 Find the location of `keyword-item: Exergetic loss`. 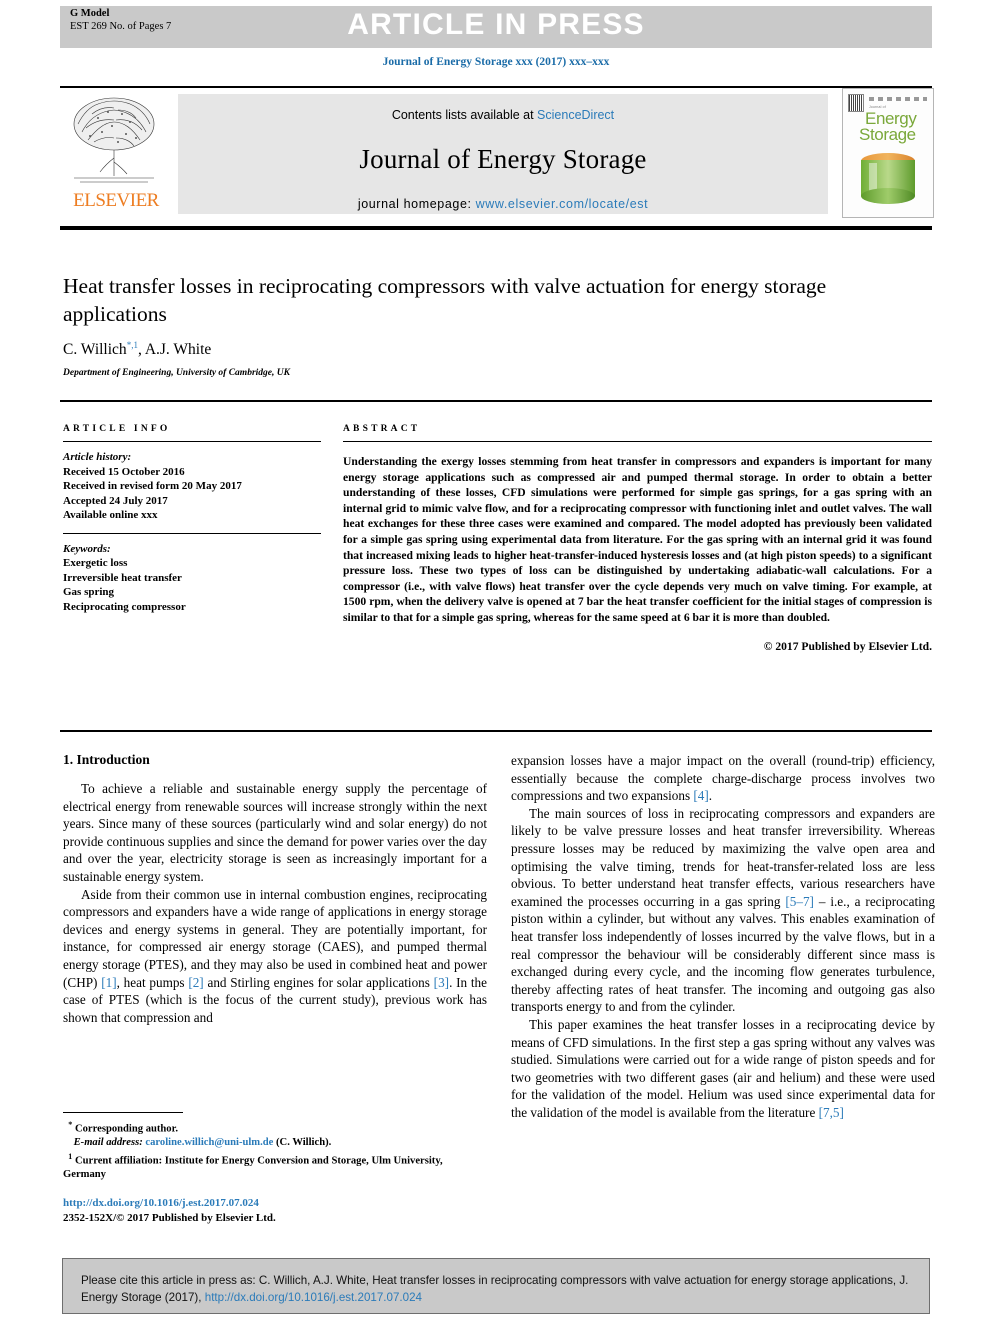

keyword-item: Exergetic loss is located at coordinates (95, 563).